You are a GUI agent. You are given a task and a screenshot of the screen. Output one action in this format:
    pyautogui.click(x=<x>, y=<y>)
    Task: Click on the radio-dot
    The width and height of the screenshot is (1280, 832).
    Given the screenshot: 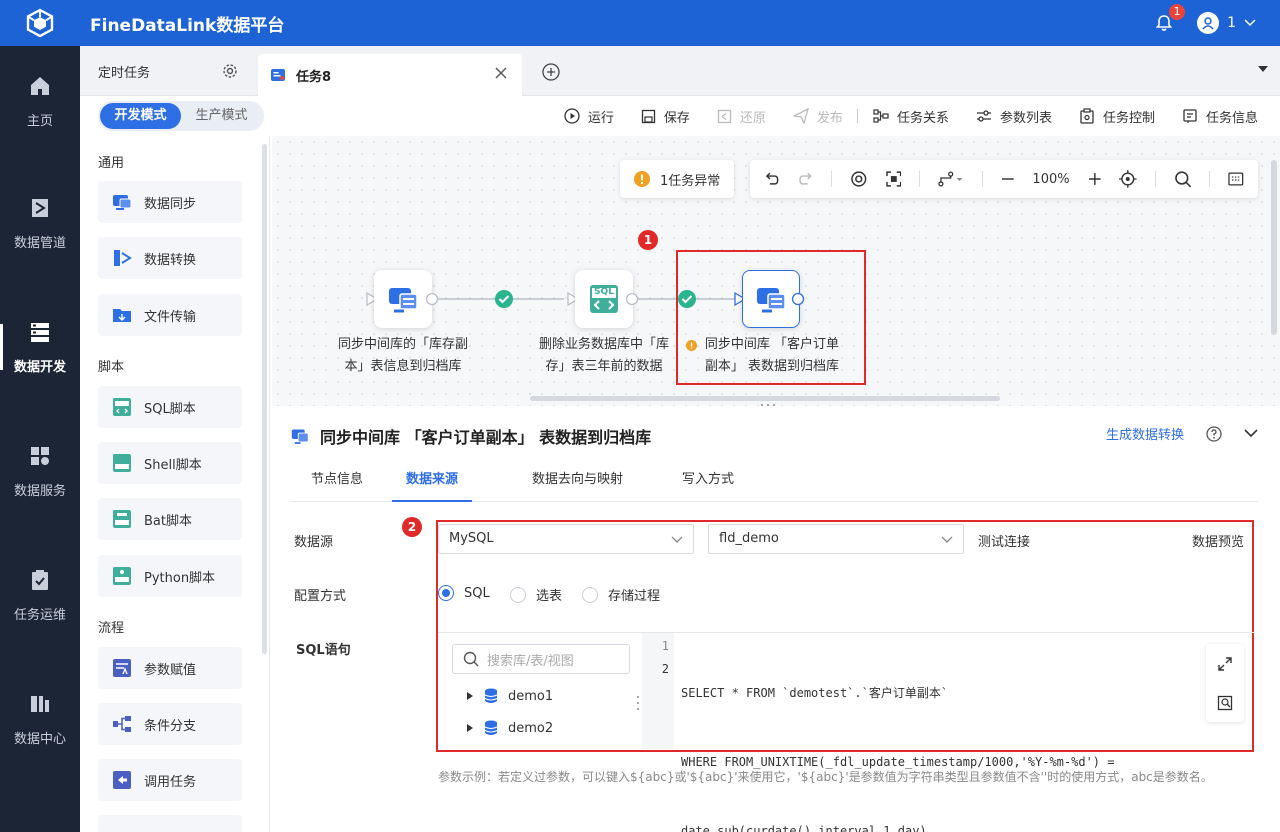 What is the action you would take?
    pyautogui.click(x=518, y=594)
    